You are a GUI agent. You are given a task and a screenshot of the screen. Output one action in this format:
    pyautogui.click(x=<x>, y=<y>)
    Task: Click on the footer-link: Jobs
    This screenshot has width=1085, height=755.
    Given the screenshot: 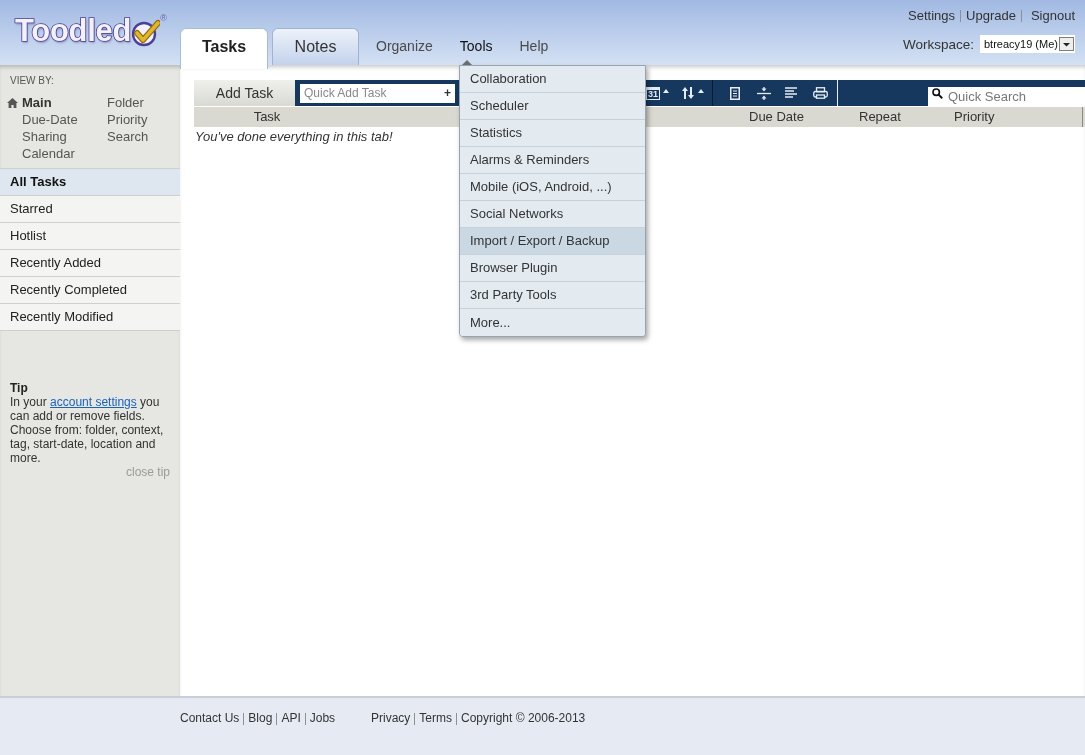 What is the action you would take?
    pyautogui.click(x=322, y=718)
    